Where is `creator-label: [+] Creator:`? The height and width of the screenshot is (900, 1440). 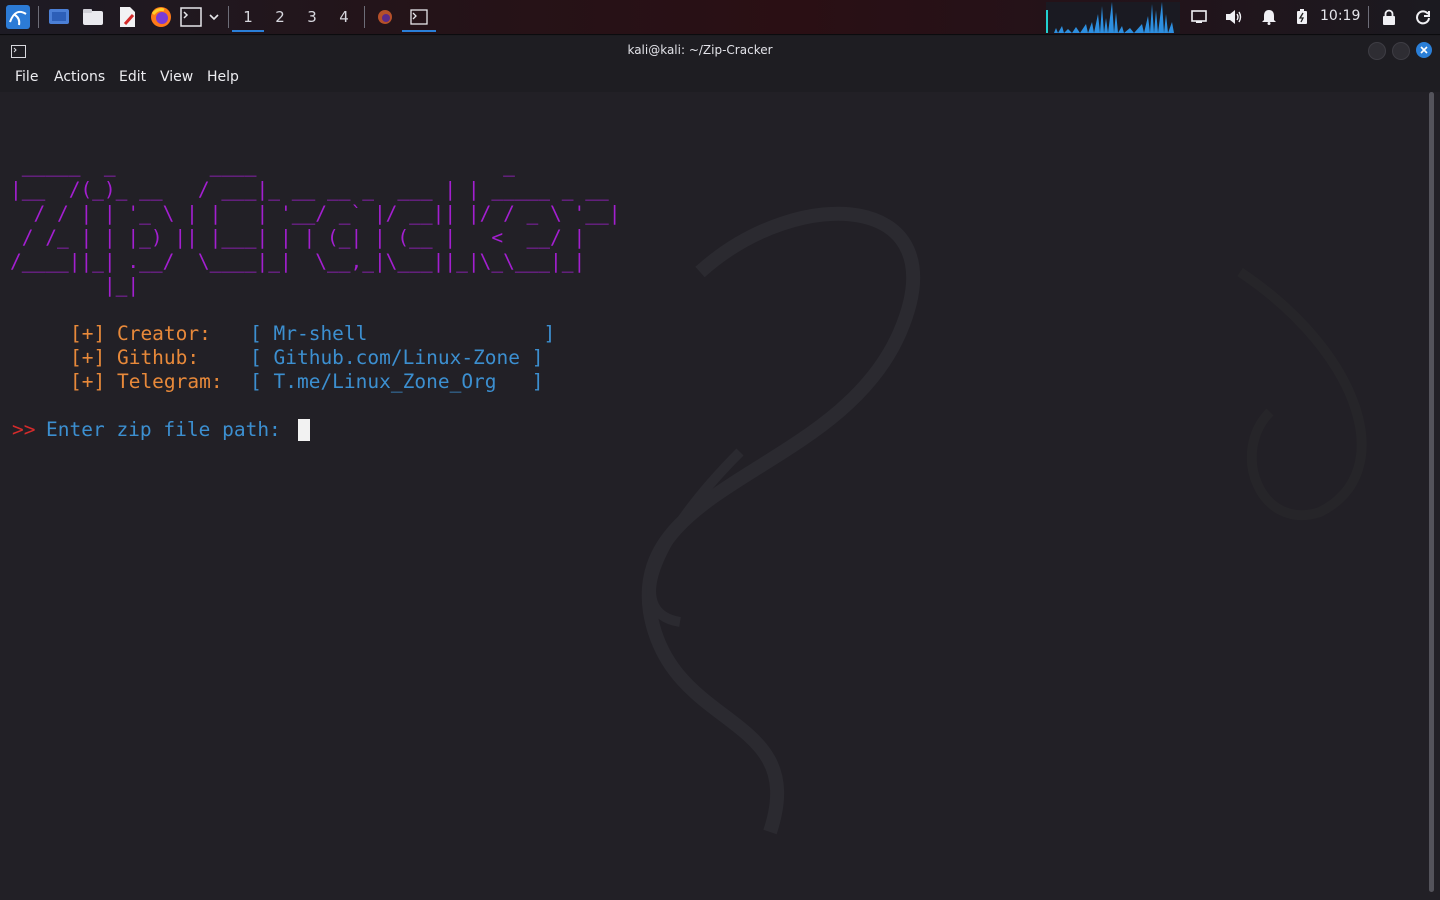 creator-label: [+] Creator: is located at coordinates (140, 333).